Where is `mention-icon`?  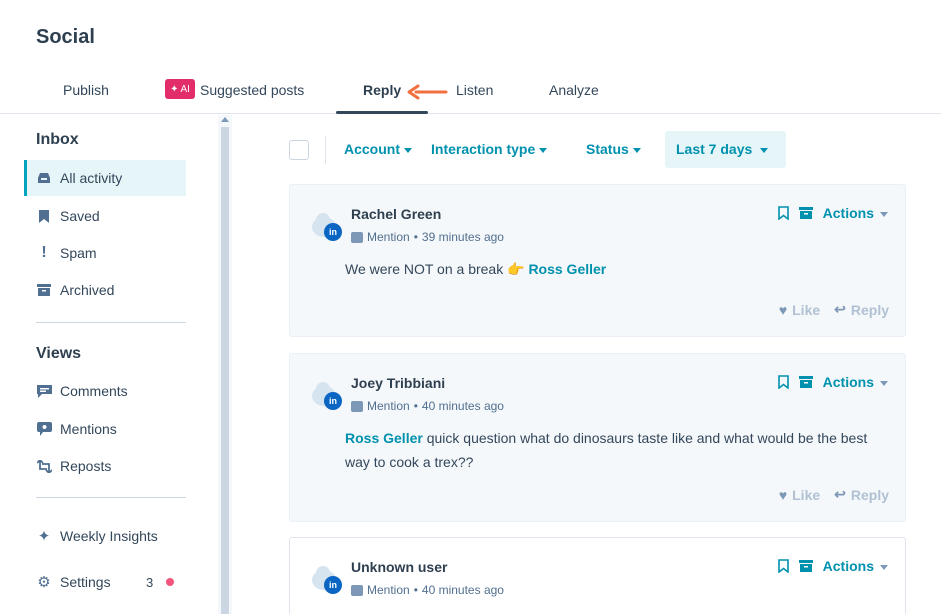
mention-icon is located at coordinates (44, 429).